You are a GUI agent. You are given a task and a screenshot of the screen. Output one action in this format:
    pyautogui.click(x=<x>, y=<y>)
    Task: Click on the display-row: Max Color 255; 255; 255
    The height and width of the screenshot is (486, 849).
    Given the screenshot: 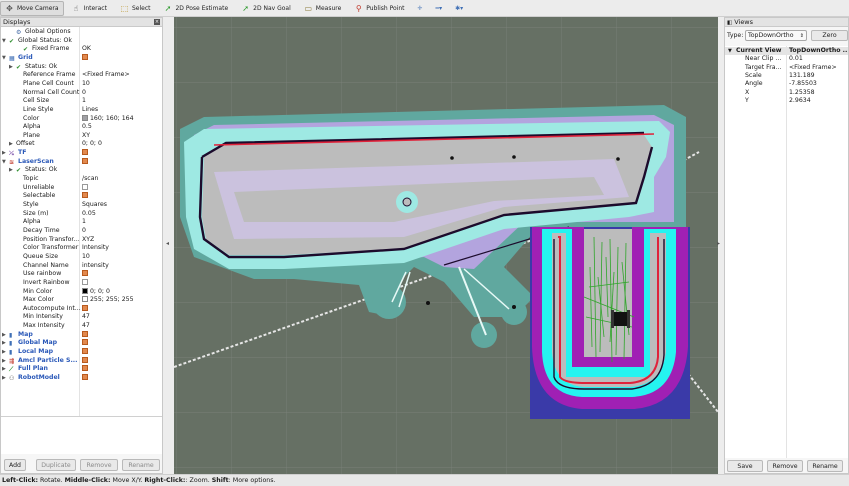 What is the action you would take?
    pyautogui.click(x=81, y=300)
    